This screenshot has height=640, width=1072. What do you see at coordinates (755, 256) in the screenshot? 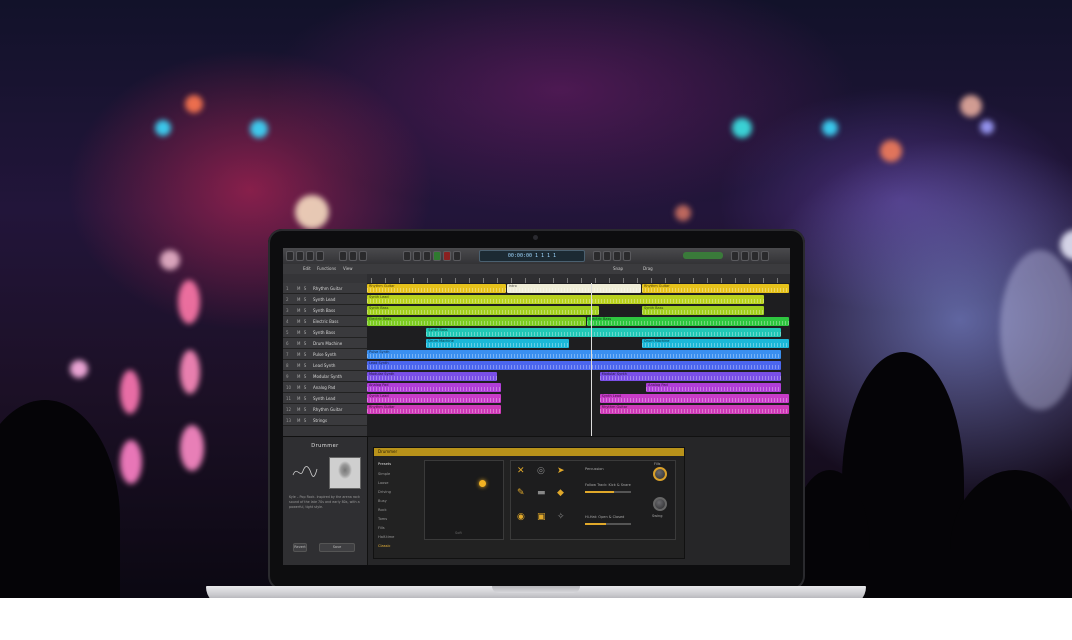
I see `loop-browser-button` at bounding box center [755, 256].